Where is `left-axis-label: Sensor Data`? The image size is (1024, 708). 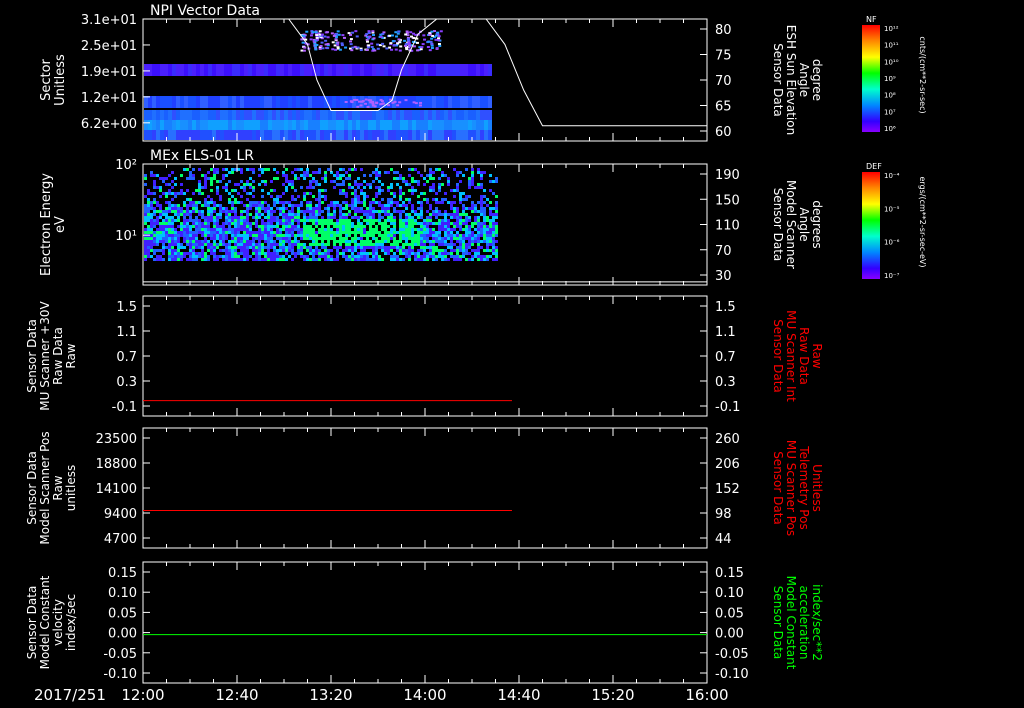
left-axis-label: Sensor Data is located at coordinates (32, 488).